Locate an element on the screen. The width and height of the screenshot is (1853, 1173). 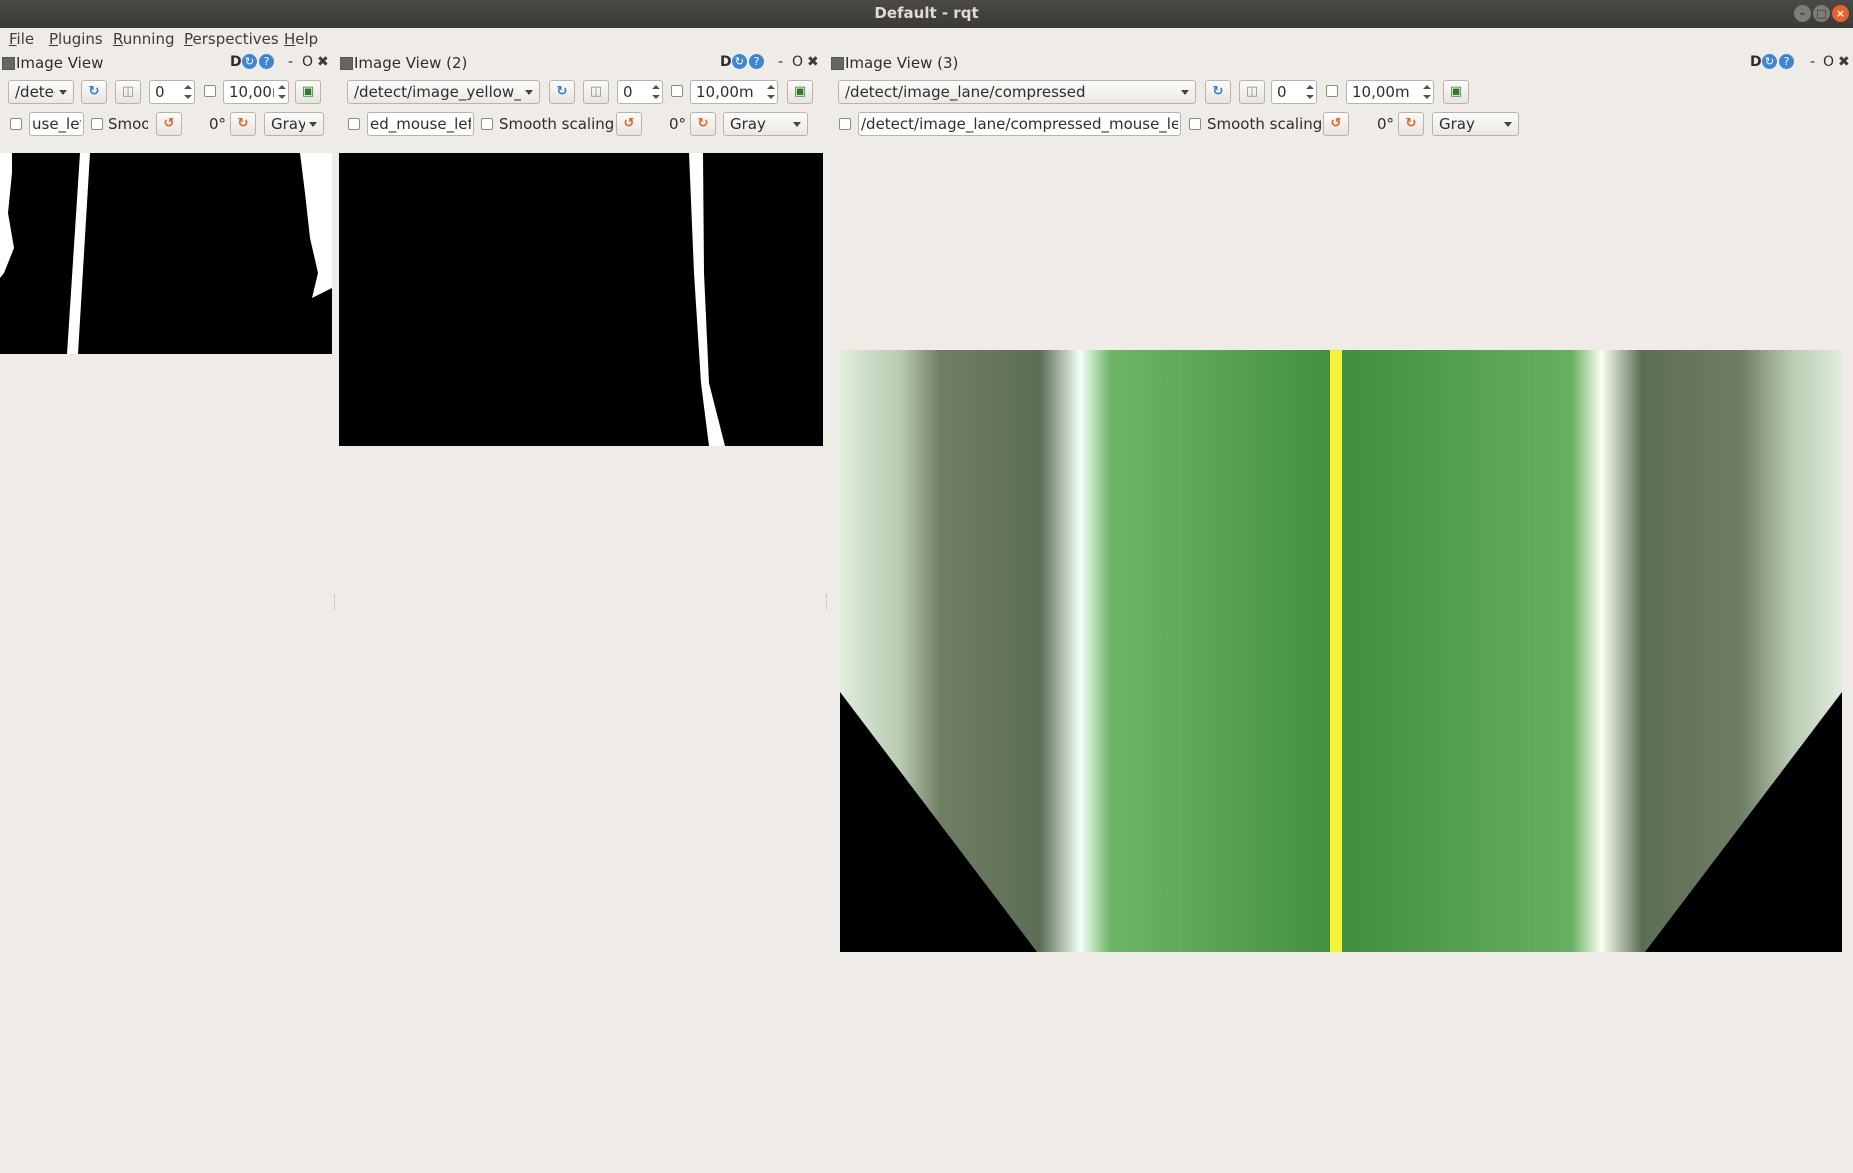
mouse-topic-field: /detect/image_lane/compressed_mouse_left is located at coordinates (1019, 124).